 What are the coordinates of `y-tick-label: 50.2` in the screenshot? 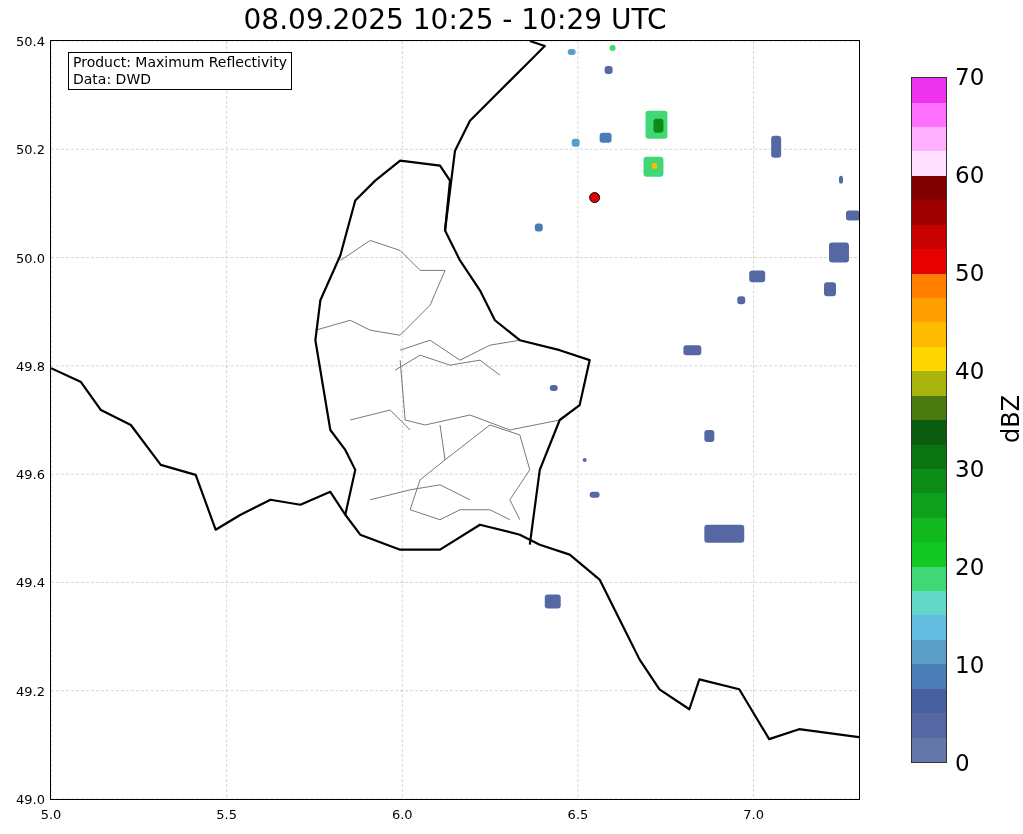 It's located at (30, 149).